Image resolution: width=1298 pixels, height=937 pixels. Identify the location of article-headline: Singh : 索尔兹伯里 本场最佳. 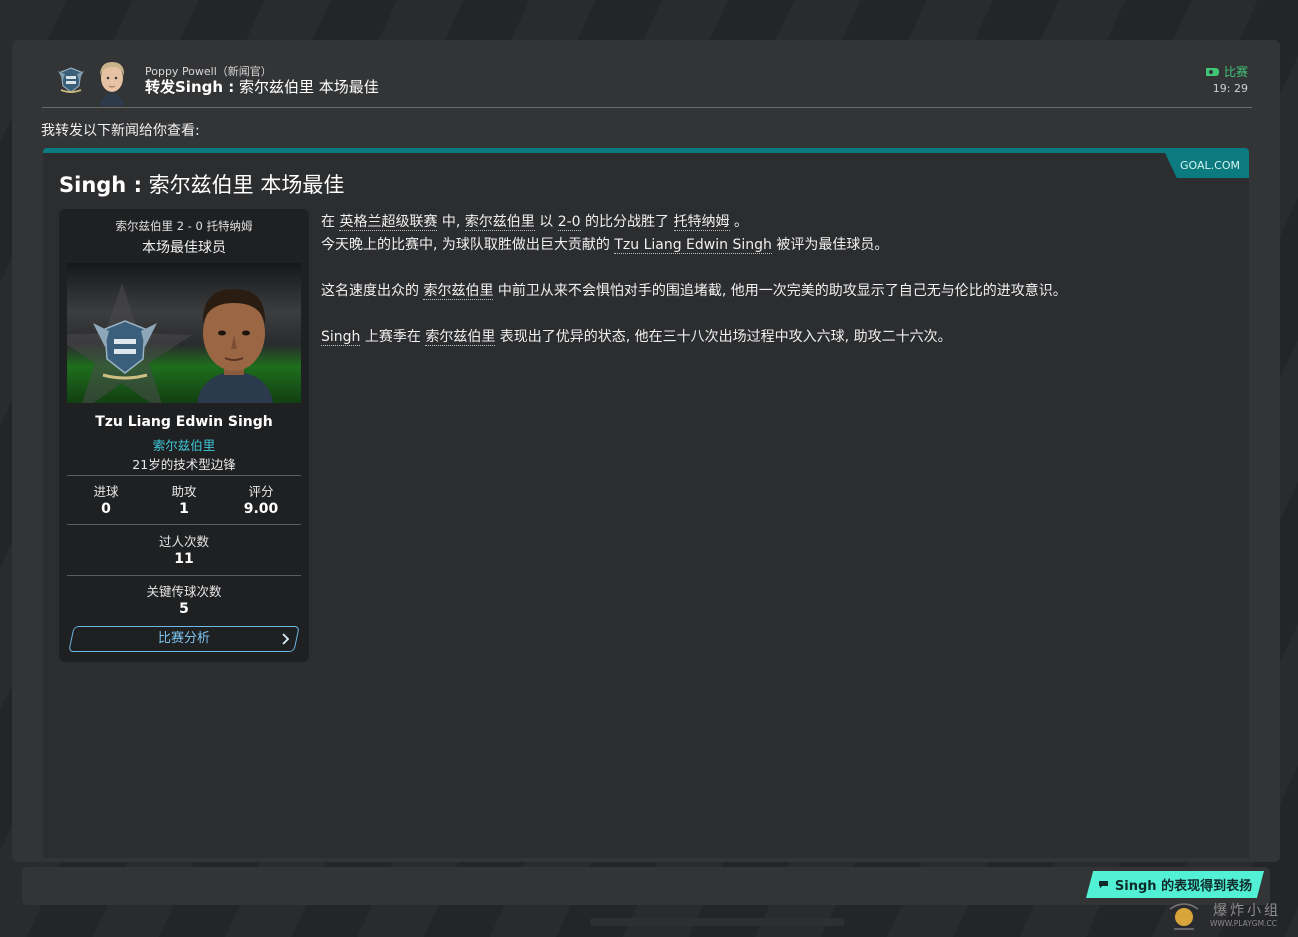
(201, 184).